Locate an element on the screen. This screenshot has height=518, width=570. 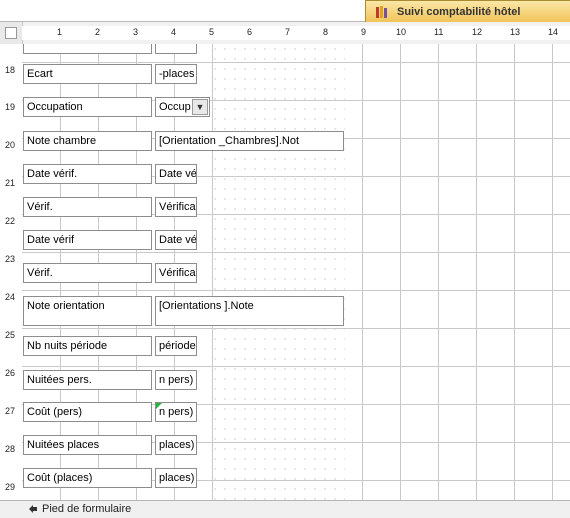
report-icon is located at coordinates (382, 12).